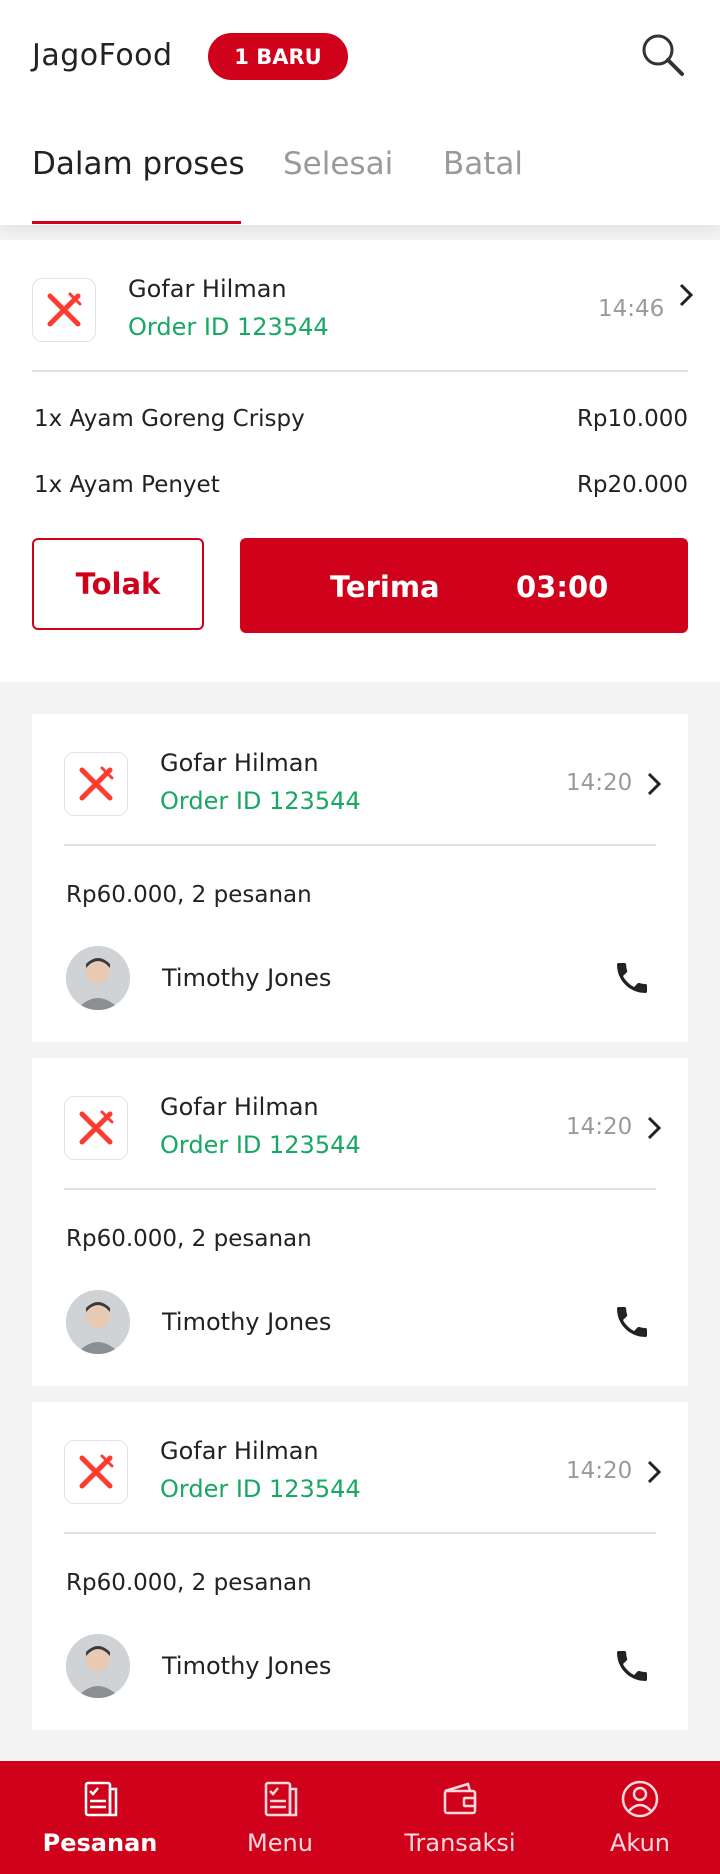 The image size is (720, 1874). Describe the element at coordinates (136, 222) in the screenshot. I see `active-tab-indicator` at that location.